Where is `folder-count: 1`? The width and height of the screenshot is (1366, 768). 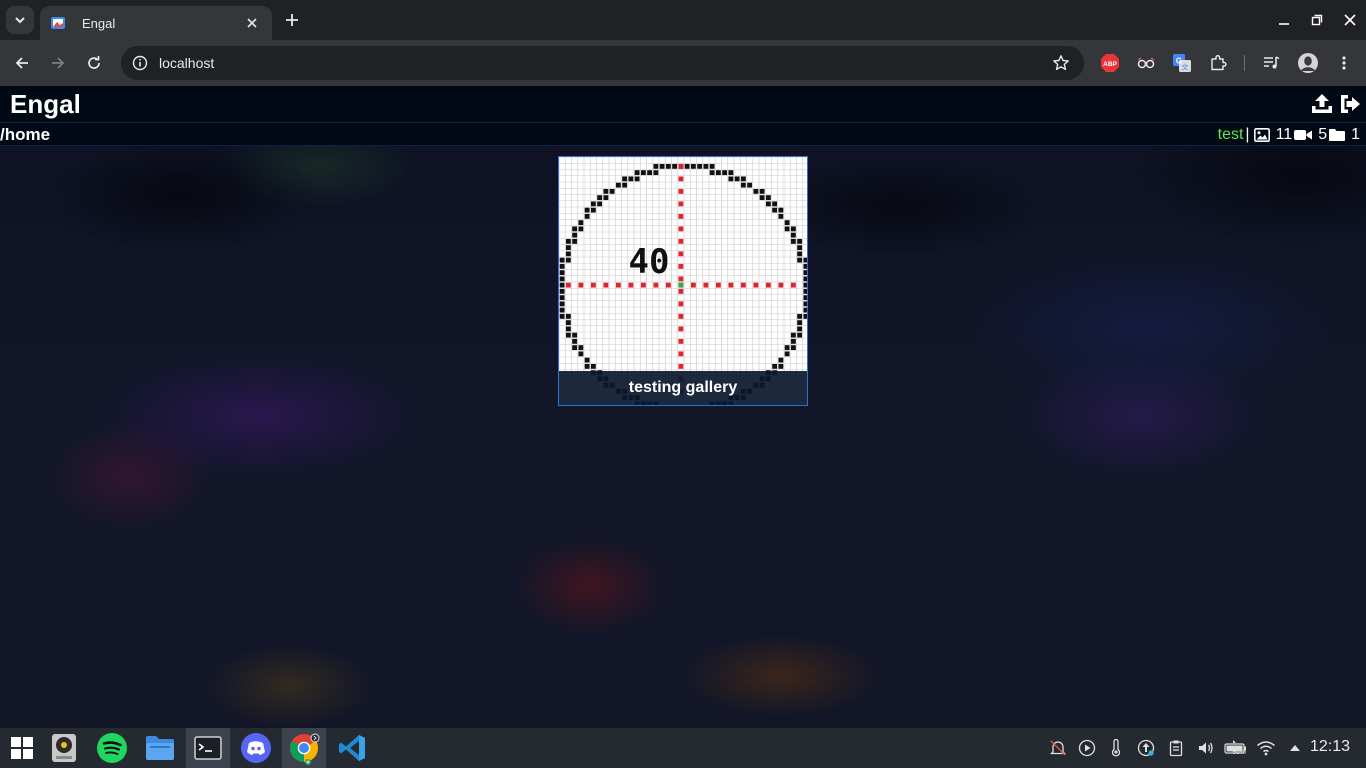 folder-count: 1 is located at coordinates (1355, 134).